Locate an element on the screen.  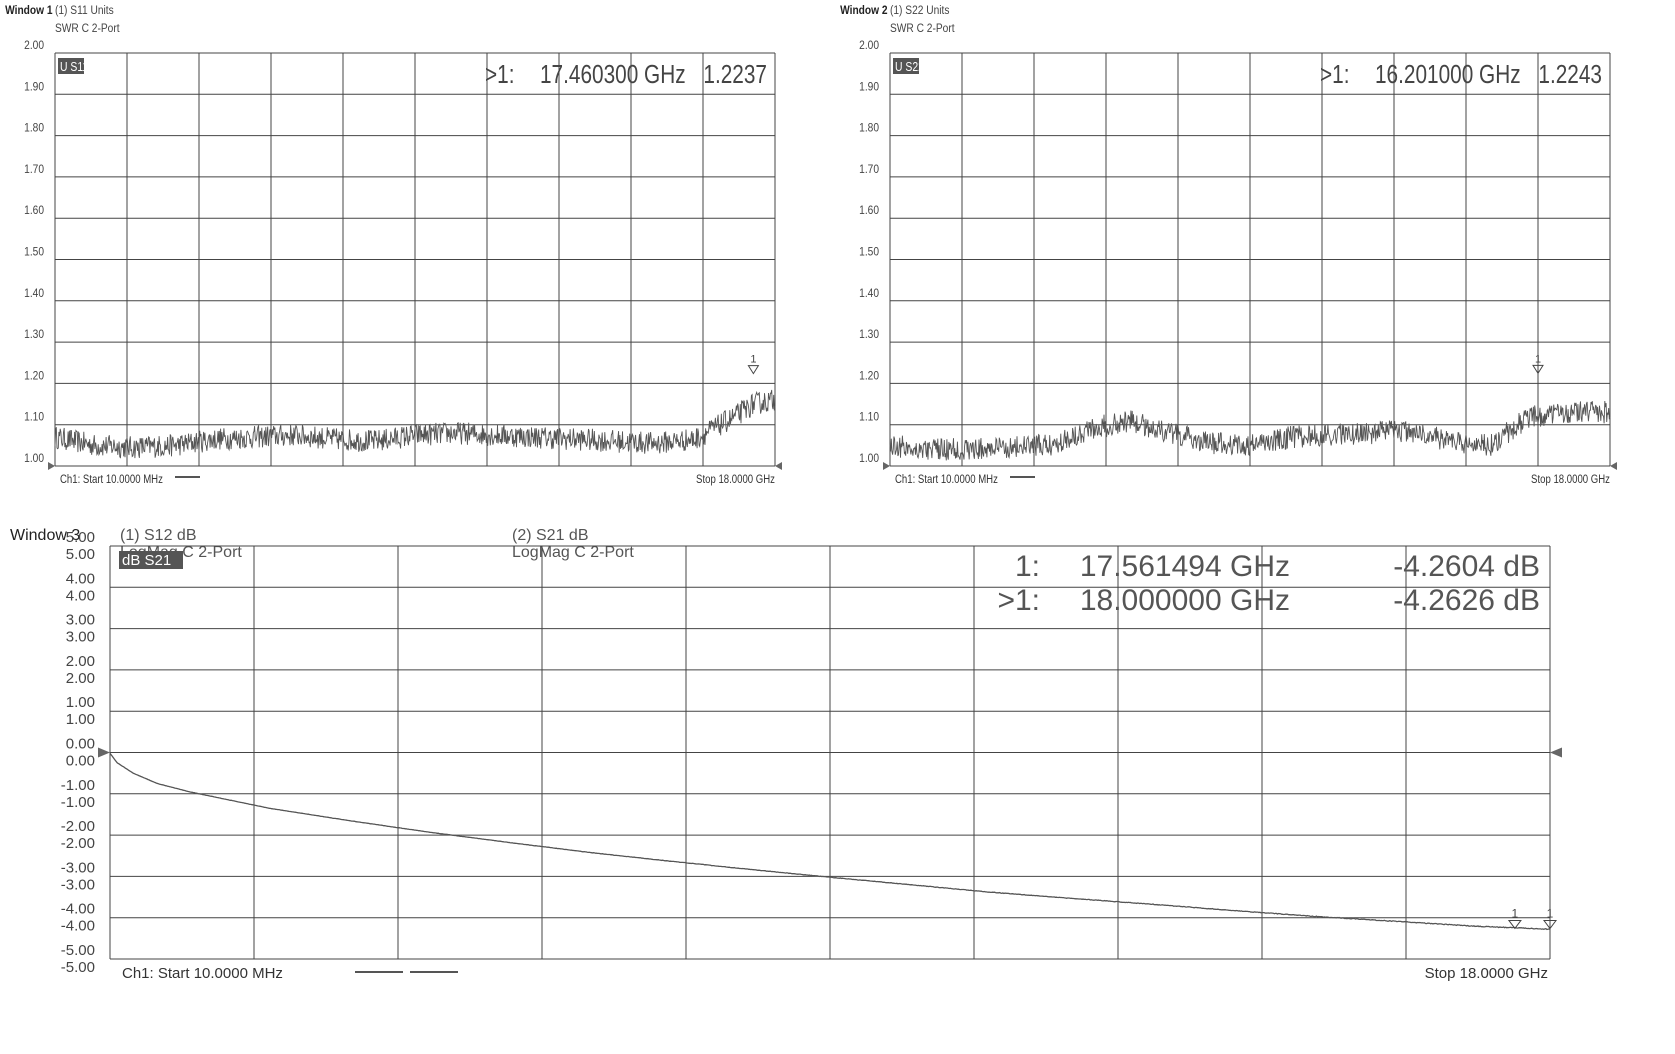
window-label: Window 1 is located at coordinates (28, 10).